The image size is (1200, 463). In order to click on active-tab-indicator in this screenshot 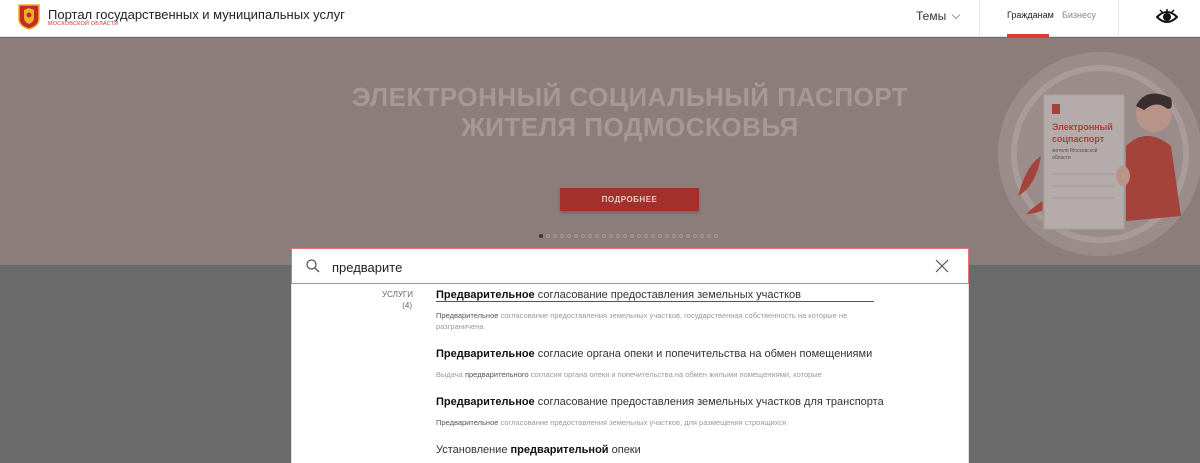, I will do `click(1028, 35)`.